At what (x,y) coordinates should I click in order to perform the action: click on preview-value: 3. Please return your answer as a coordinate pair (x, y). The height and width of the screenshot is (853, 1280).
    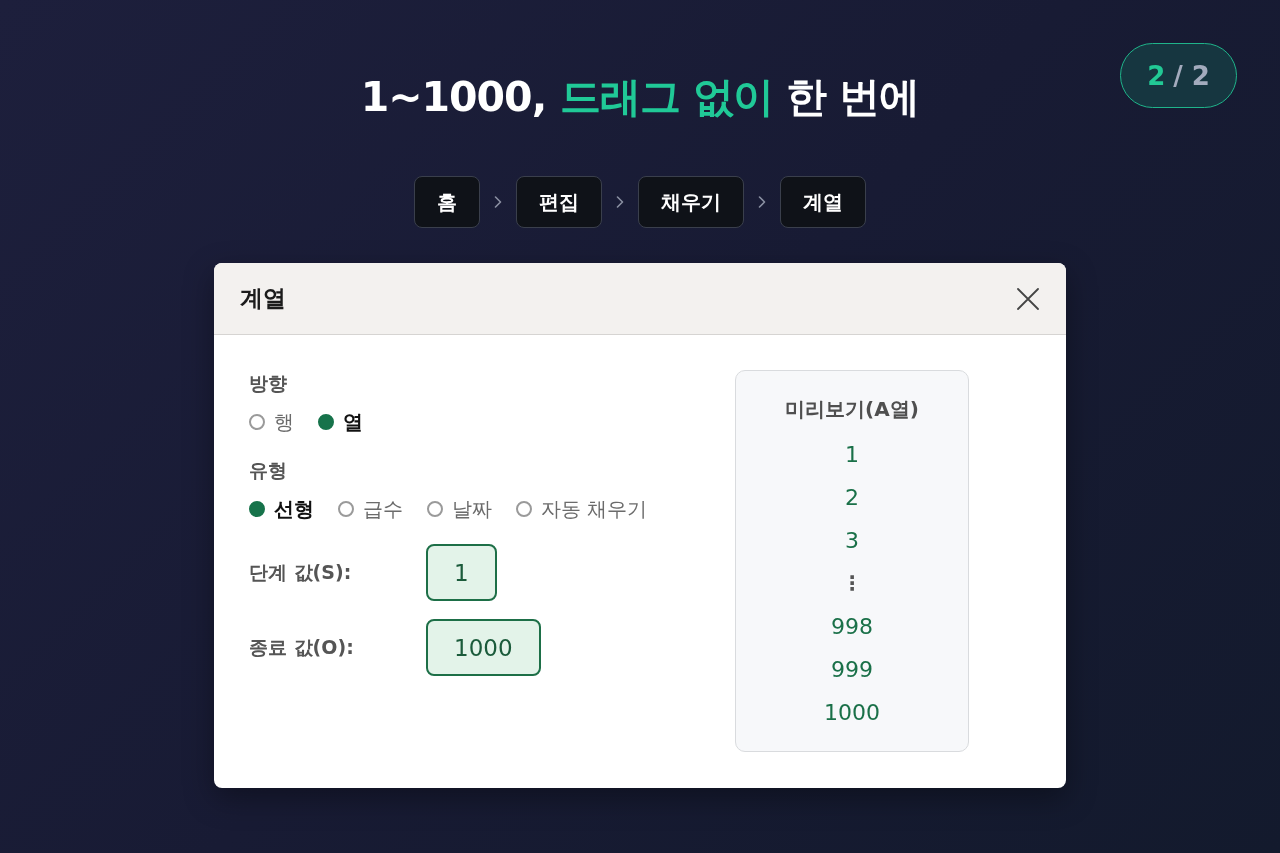
    Looking at the image, I should click on (852, 541).